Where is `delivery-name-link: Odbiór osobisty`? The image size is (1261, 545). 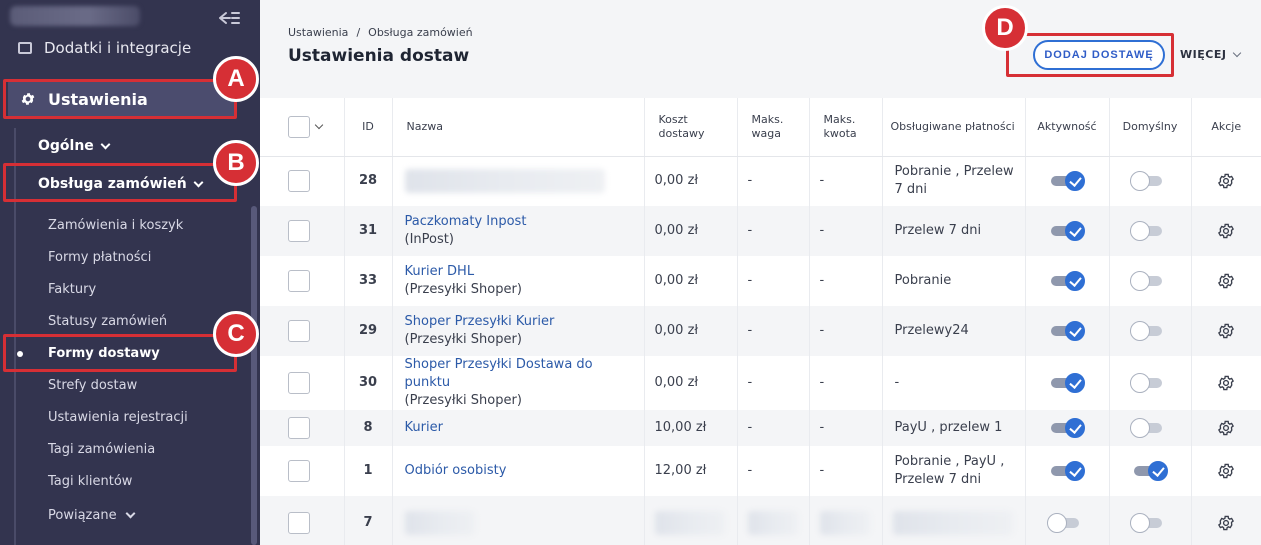 delivery-name-link: Odbiór osobisty is located at coordinates (519, 471).